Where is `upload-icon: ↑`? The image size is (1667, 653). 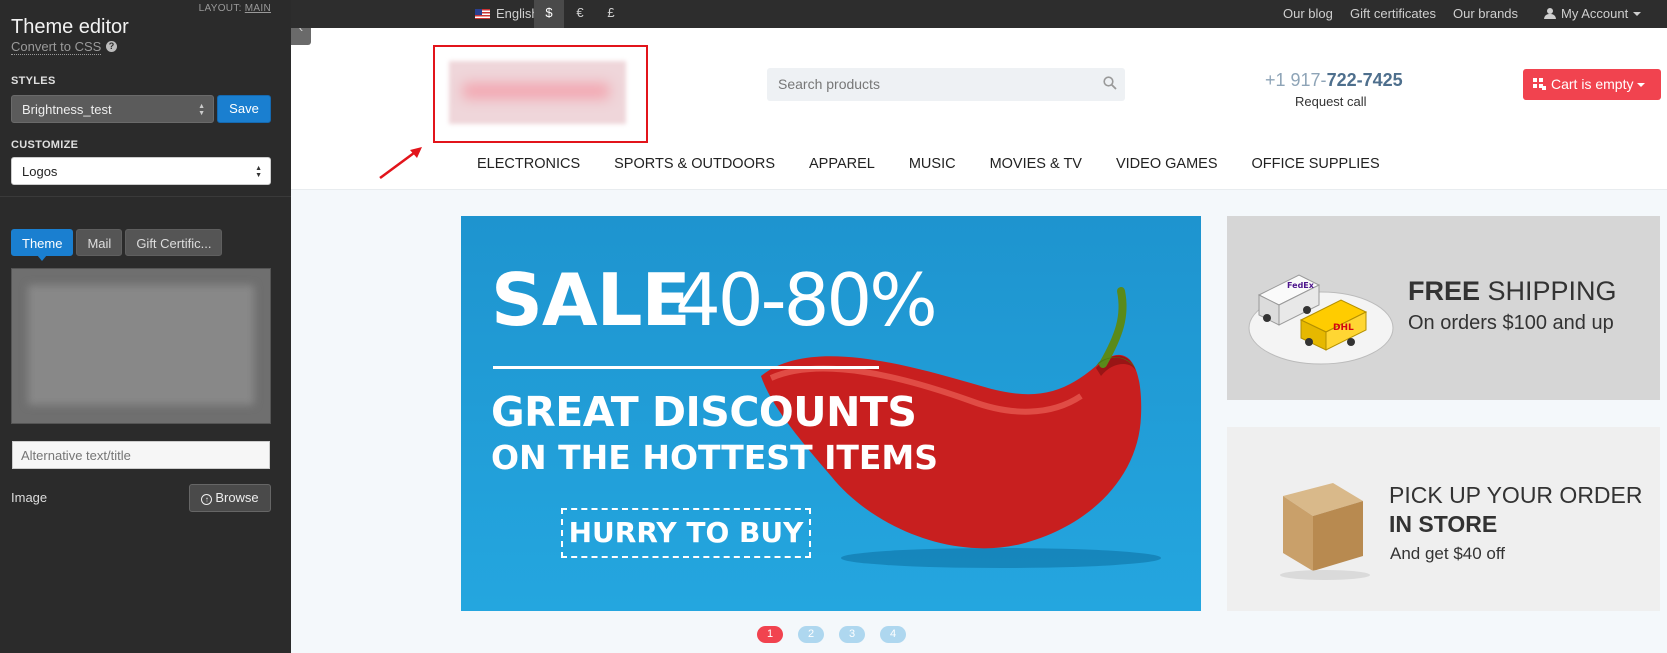 upload-icon: ↑ is located at coordinates (207, 499).